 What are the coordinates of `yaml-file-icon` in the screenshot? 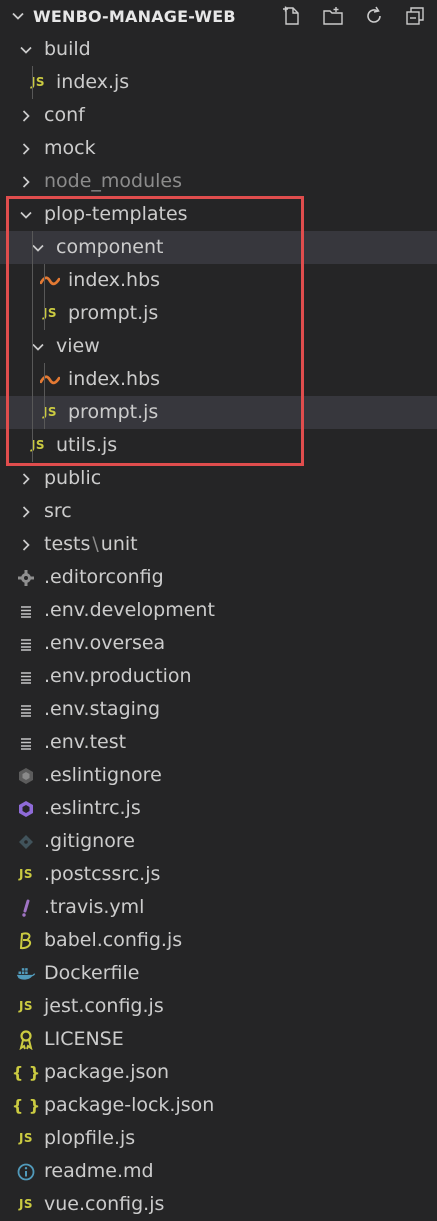 It's located at (26, 907).